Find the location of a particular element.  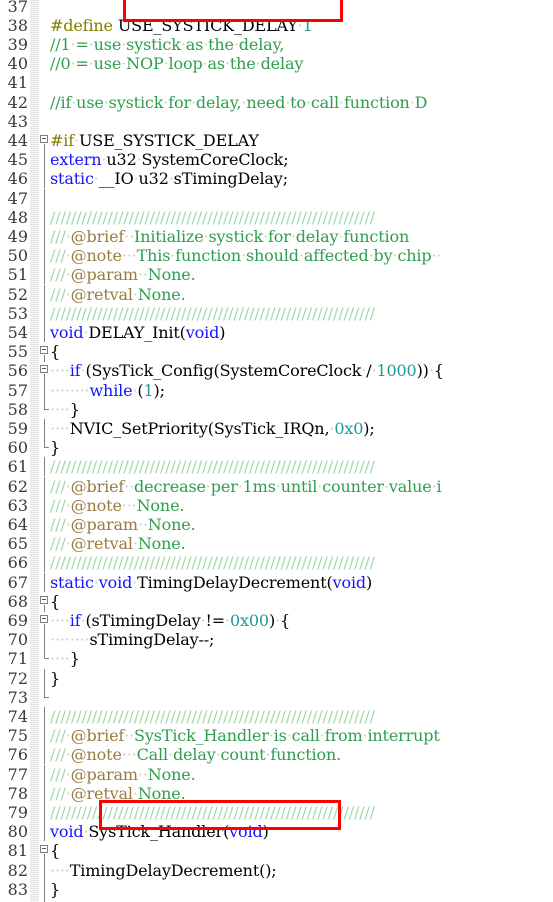

code-text: ///·@retval·None. is located at coordinates (118, 294).